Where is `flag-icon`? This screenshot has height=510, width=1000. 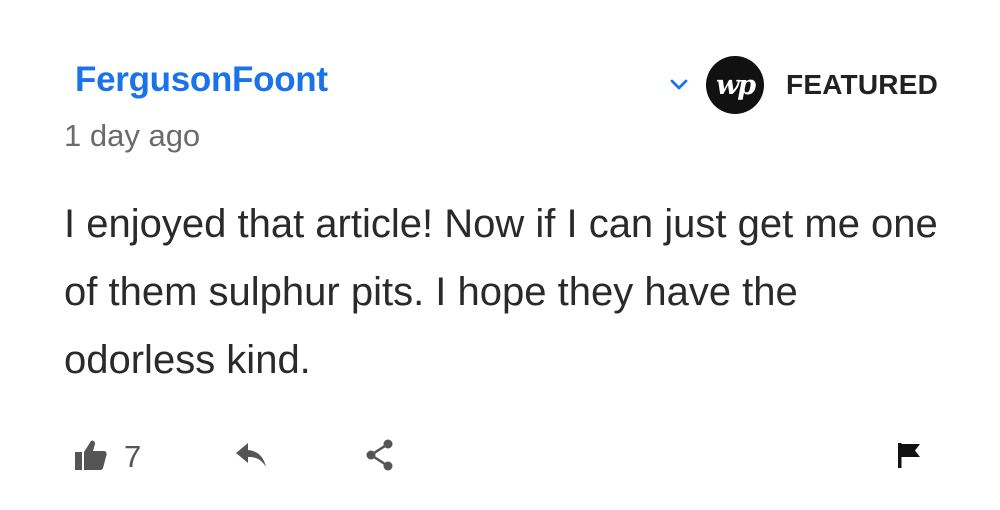
flag-icon is located at coordinates (909, 457).